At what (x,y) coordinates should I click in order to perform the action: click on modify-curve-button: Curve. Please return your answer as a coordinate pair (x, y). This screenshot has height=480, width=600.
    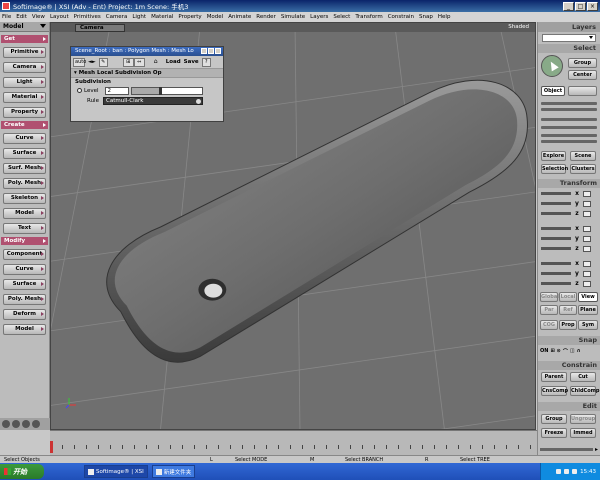
    Looking at the image, I should click on (24, 269).